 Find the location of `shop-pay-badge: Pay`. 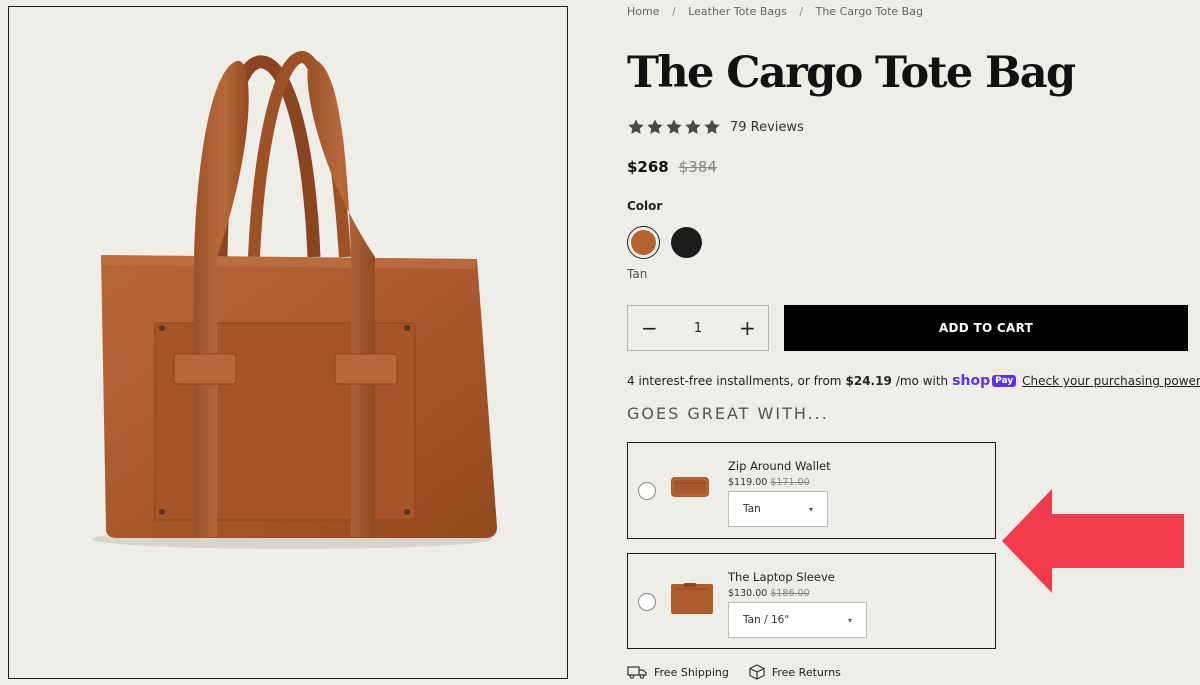

shop-pay-badge: Pay is located at coordinates (1004, 381).